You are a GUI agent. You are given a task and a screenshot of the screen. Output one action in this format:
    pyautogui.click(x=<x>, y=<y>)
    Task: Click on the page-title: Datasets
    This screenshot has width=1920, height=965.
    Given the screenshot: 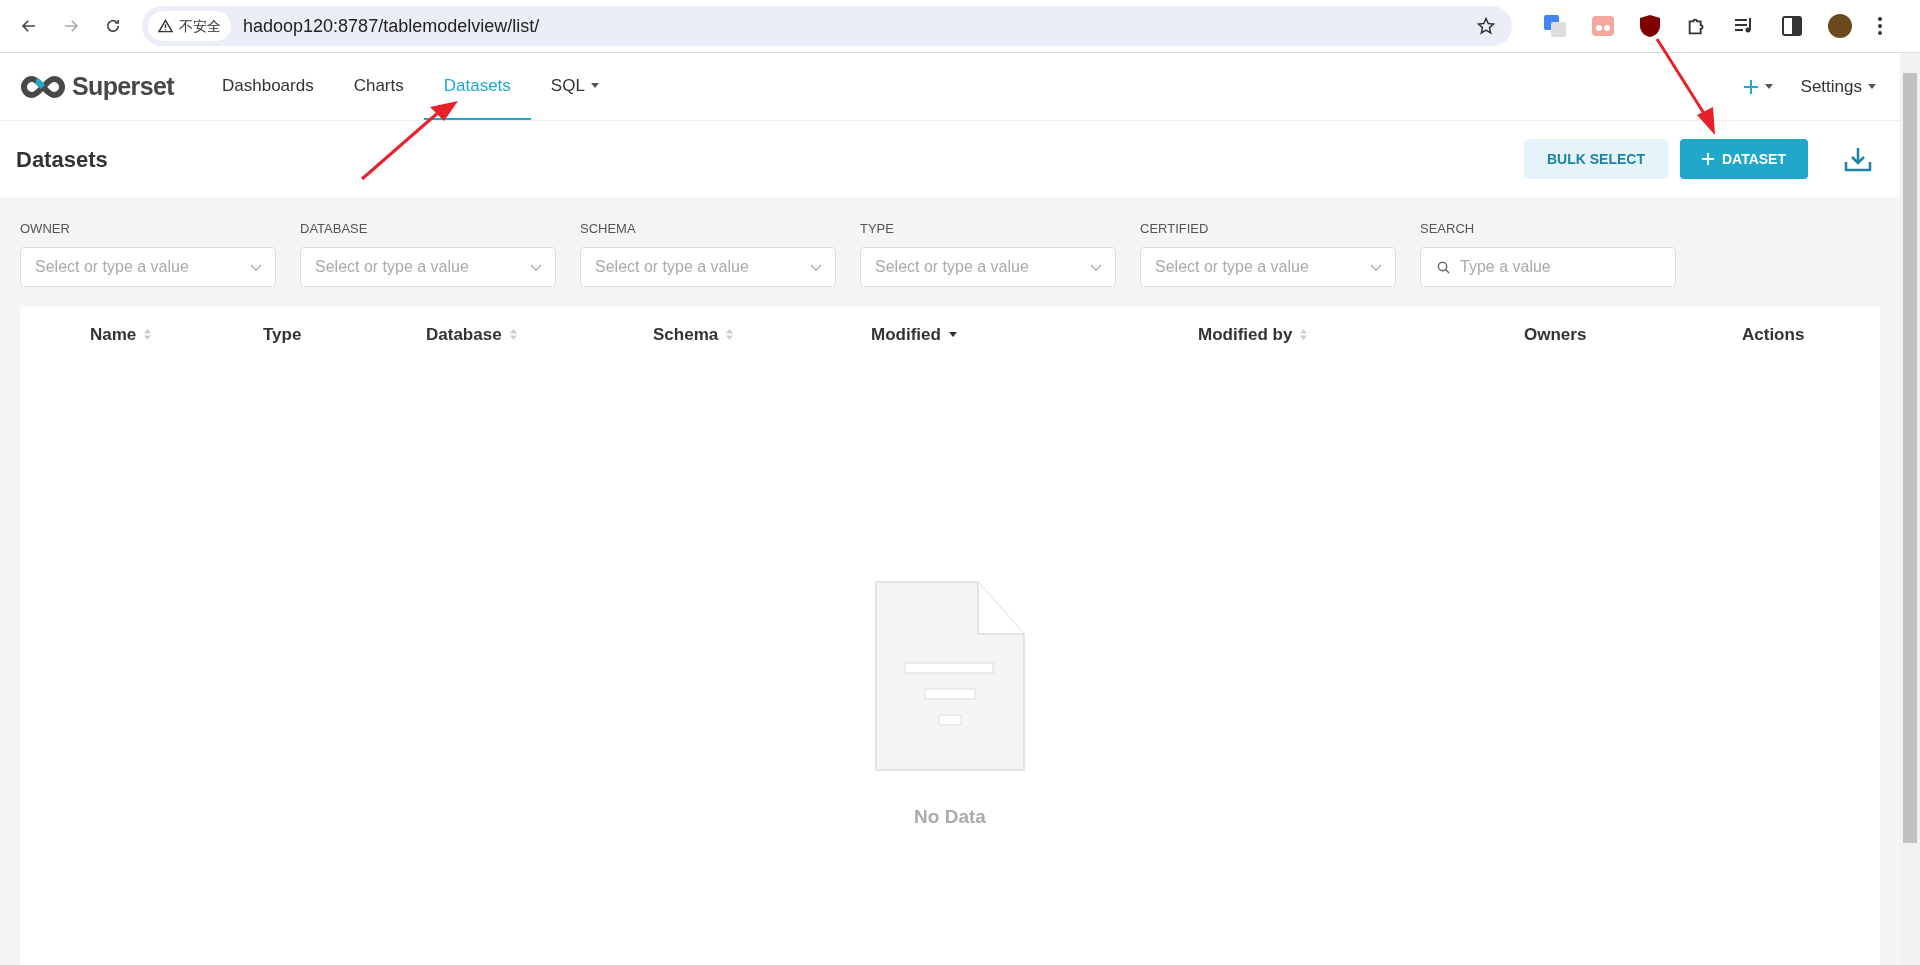 What is the action you would take?
    pyautogui.click(x=62, y=159)
    